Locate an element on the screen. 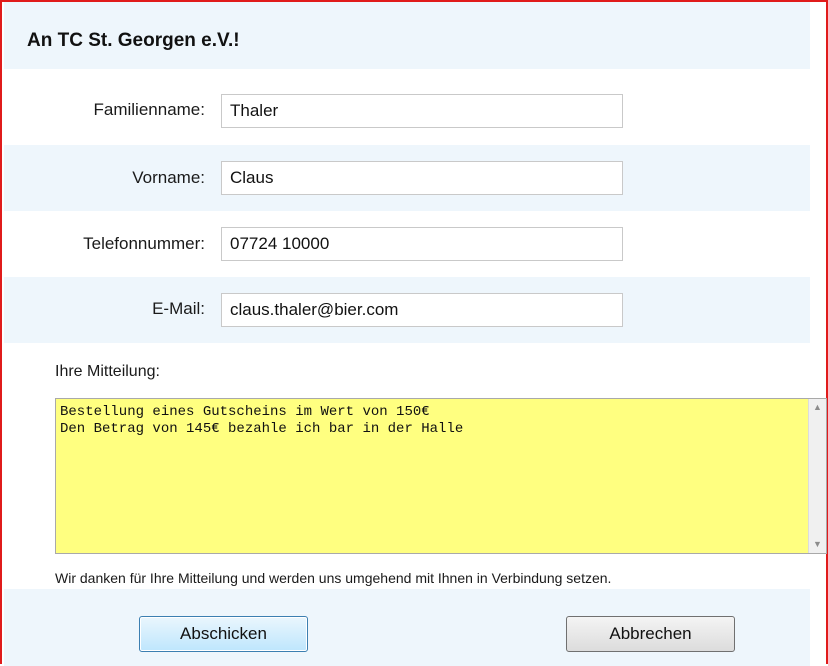  phone-label: Telefonnummer: is located at coordinates (144, 243).